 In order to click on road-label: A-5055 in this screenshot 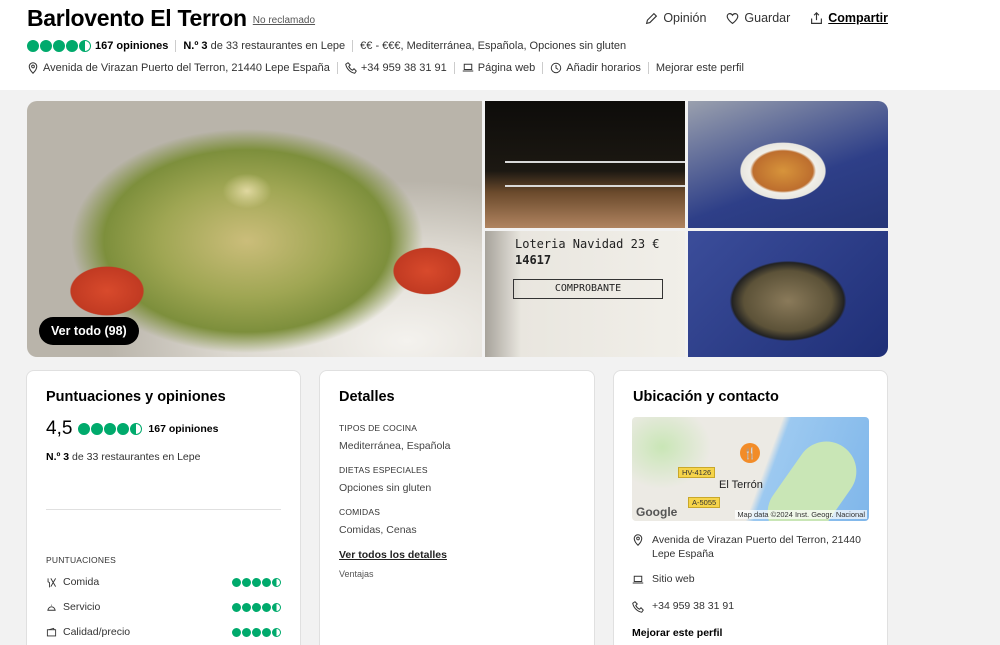, I will do `click(704, 502)`.